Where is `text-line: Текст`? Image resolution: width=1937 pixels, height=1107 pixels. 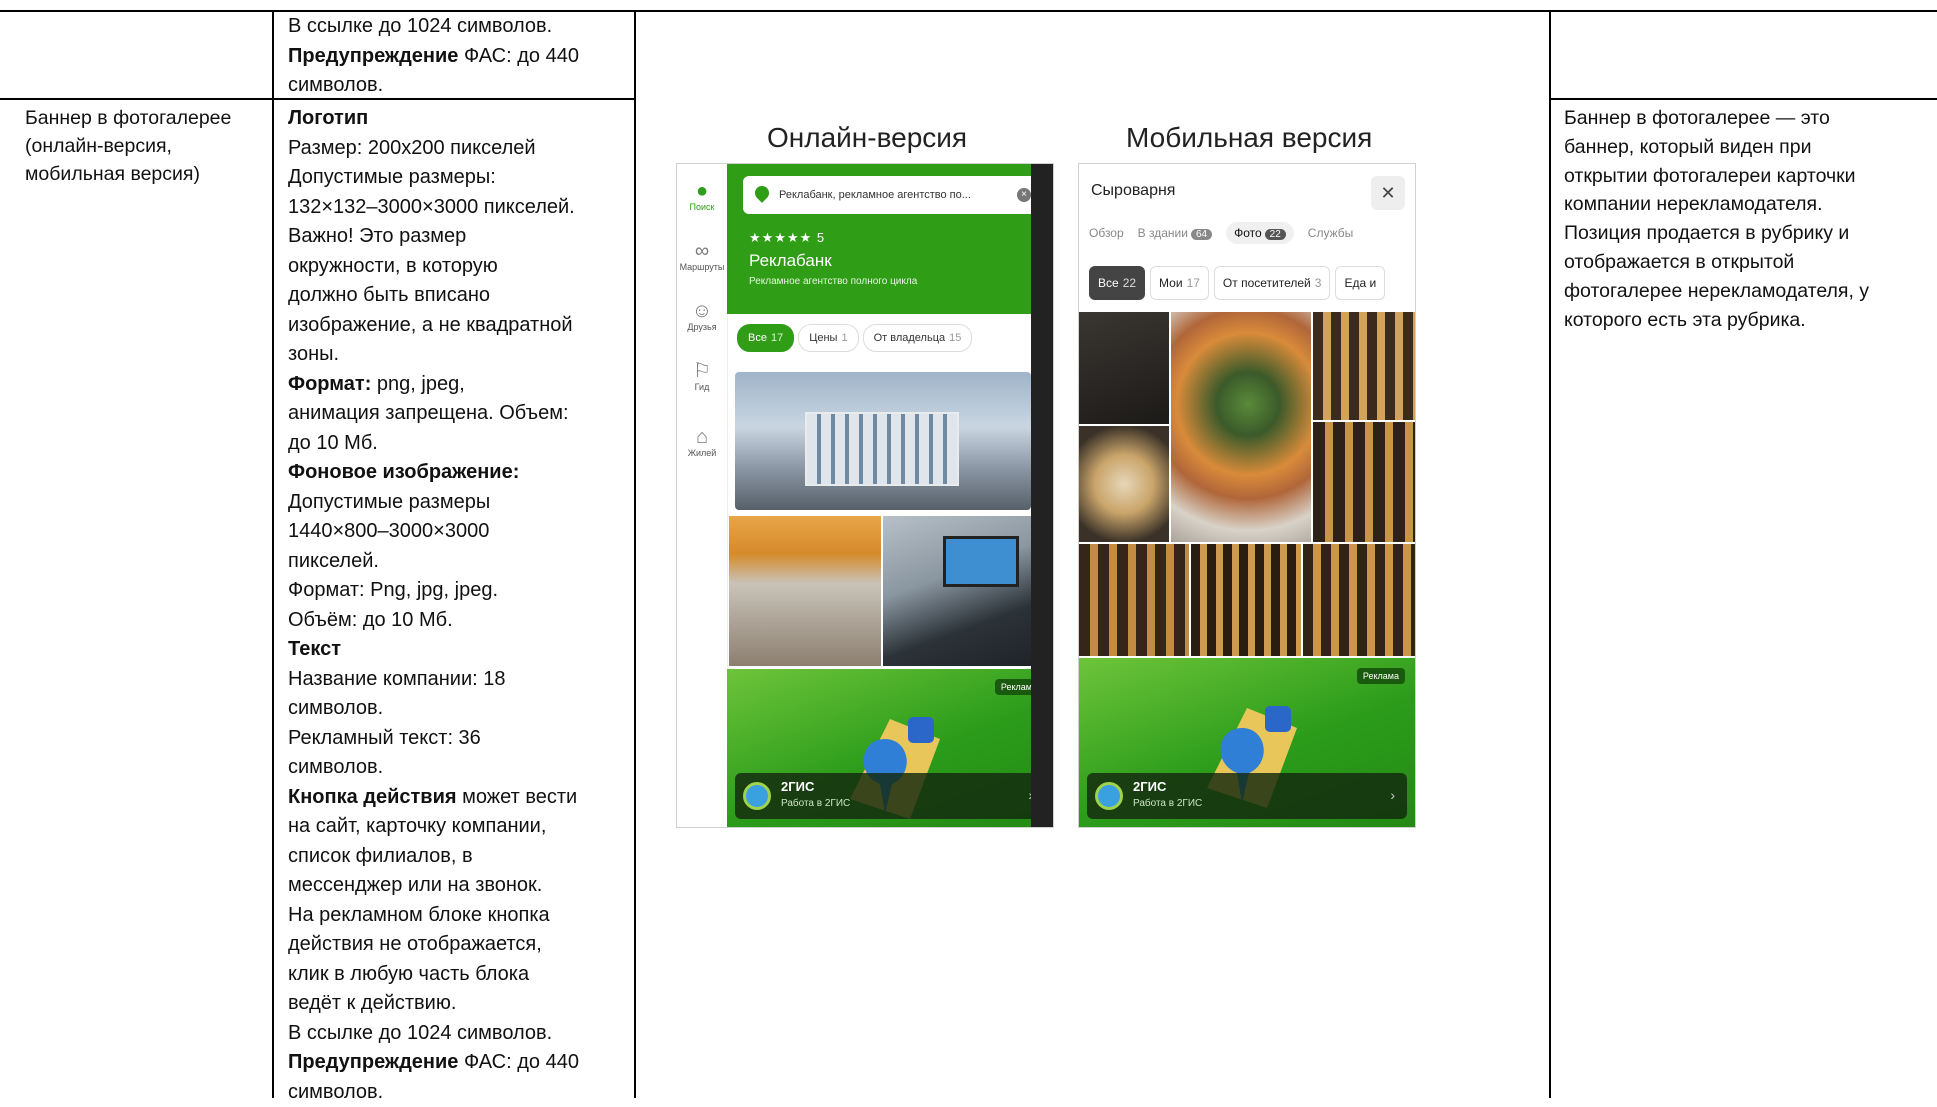 text-line: Текст is located at coordinates (458, 650).